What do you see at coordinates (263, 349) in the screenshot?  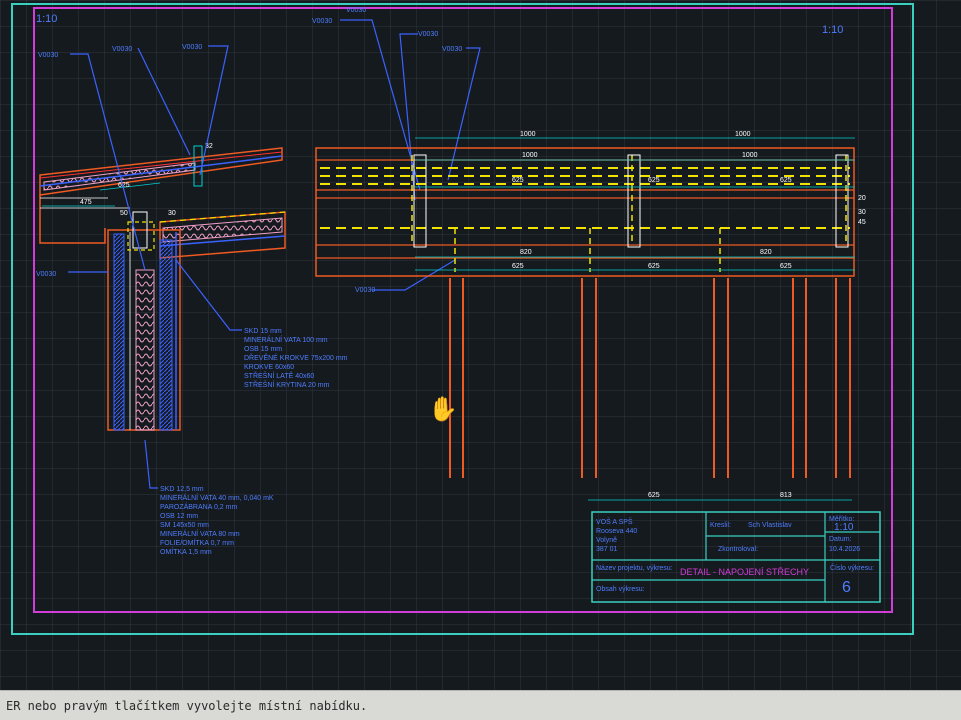 I see `note1-line3: OSB 15 mm` at bounding box center [263, 349].